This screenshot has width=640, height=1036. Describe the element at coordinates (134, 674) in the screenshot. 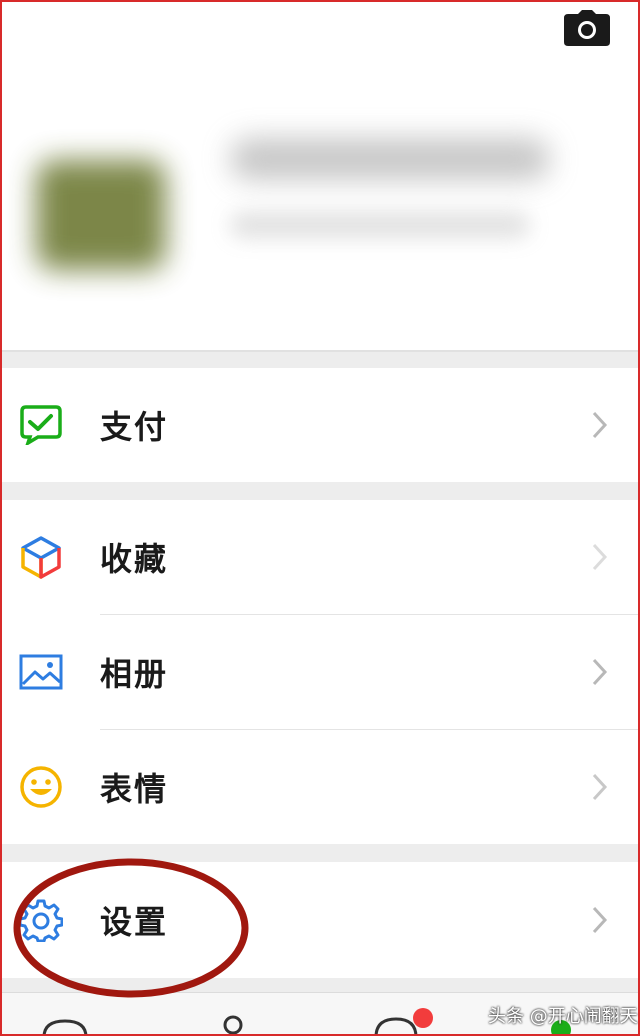

I see `menu-item-label: 相册` at that location.